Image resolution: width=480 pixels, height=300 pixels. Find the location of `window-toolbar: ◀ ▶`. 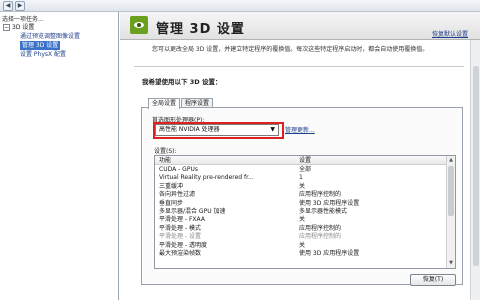

window-toolbar: ◀ ▶ is located at coordinates (240, 6).